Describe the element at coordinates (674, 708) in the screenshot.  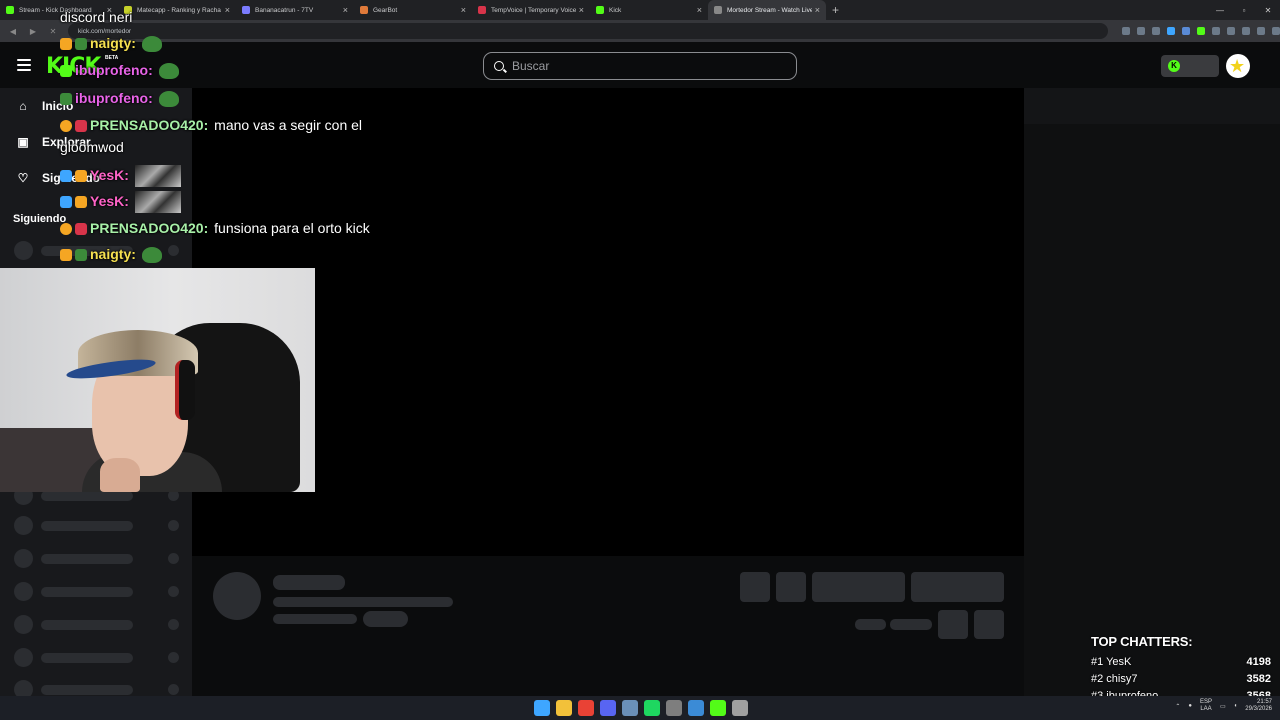
I see `obs-icon` at that location.